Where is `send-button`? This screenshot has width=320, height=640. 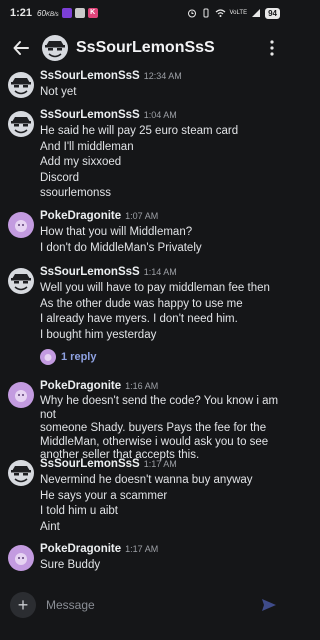
send-button is located at coordinates (269, 605).